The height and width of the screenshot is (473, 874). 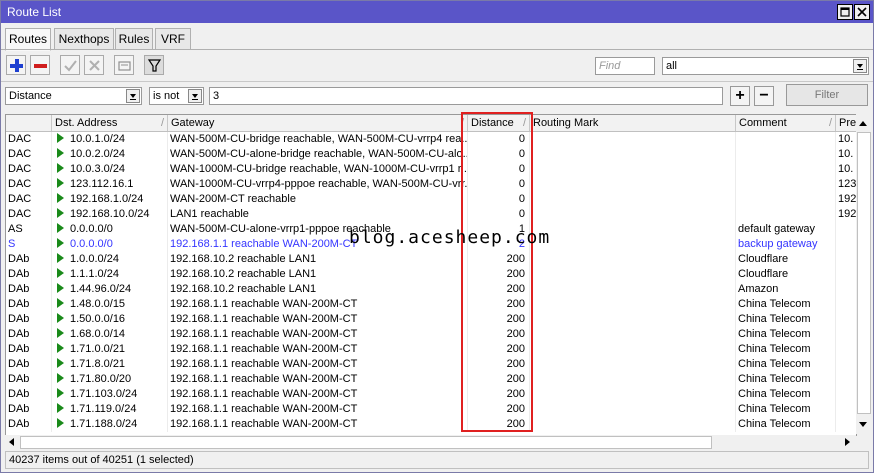 I want to click on hscroll-thumb, so click(x=366, y=442).